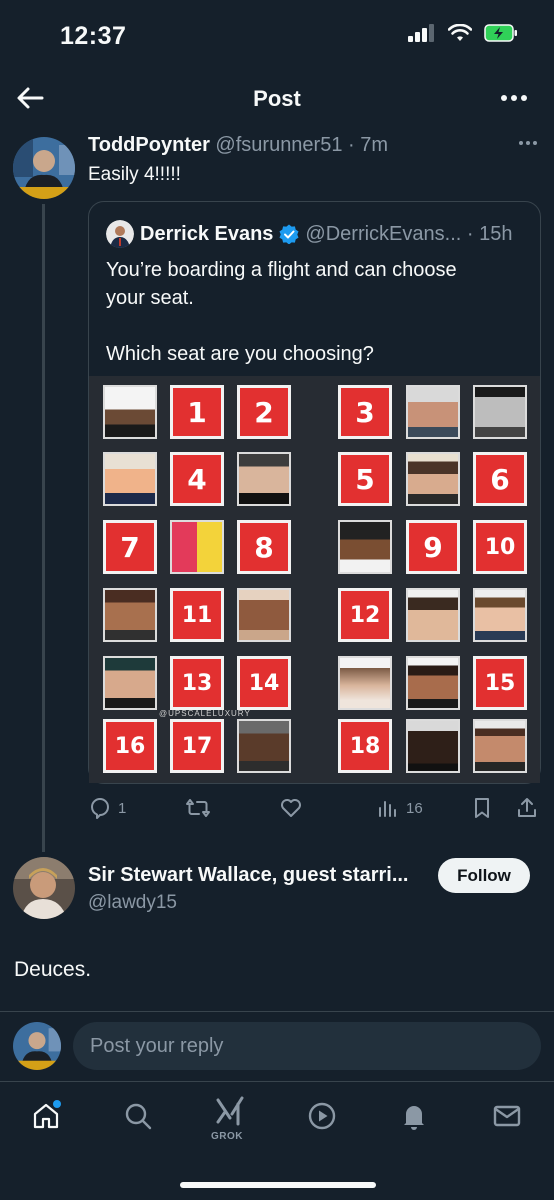 This screenshot has height=1200, width=554. I want to click on repost-icon, so click(198, 808).